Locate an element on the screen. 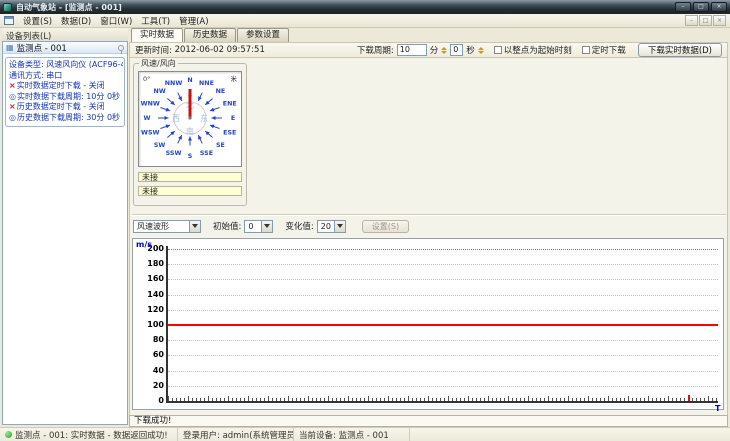 The height and width of the screenshot is (441, 730). settings-button: 设置(S) is located at coordinates (385, 226).